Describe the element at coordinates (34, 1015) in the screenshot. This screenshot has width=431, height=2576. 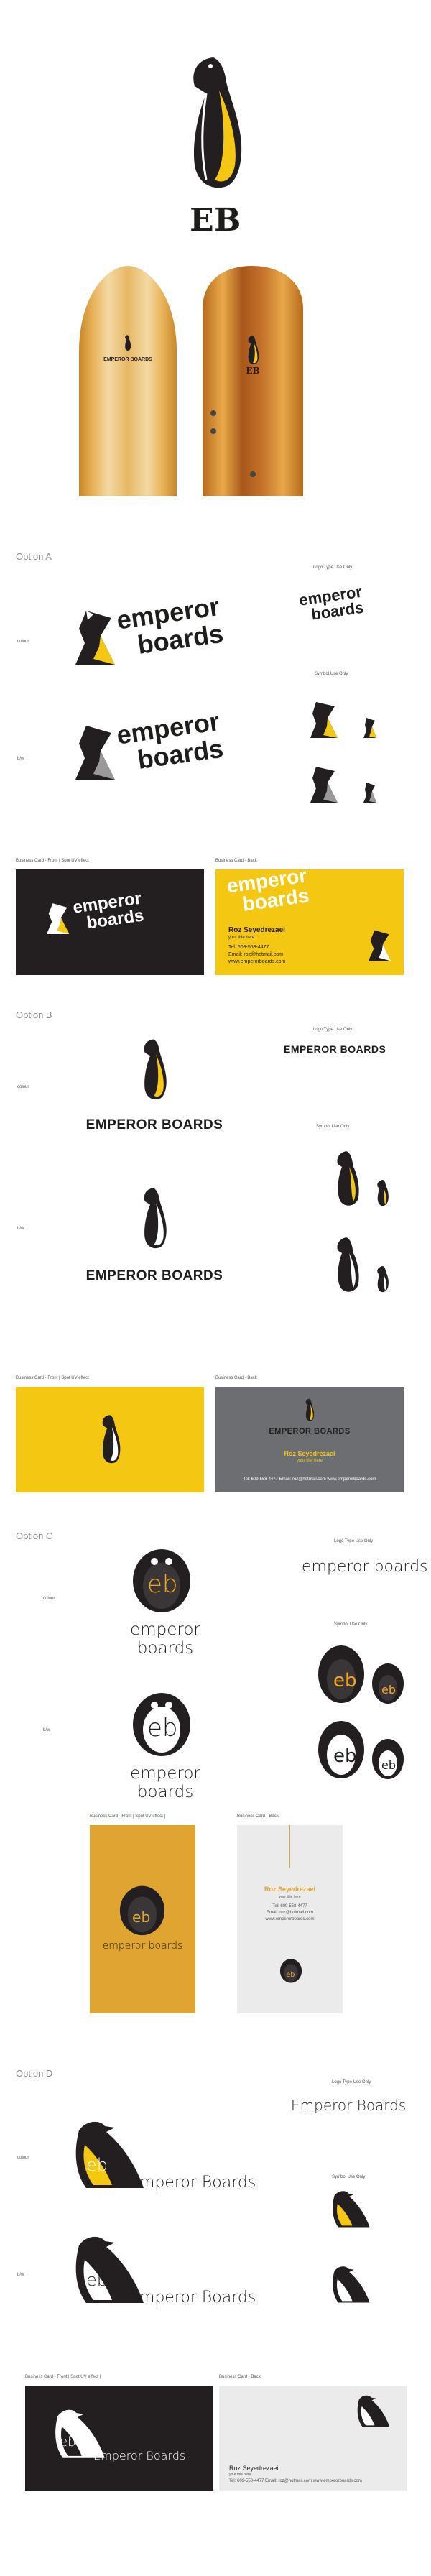
I see `option-b-label: Option B` at that location.